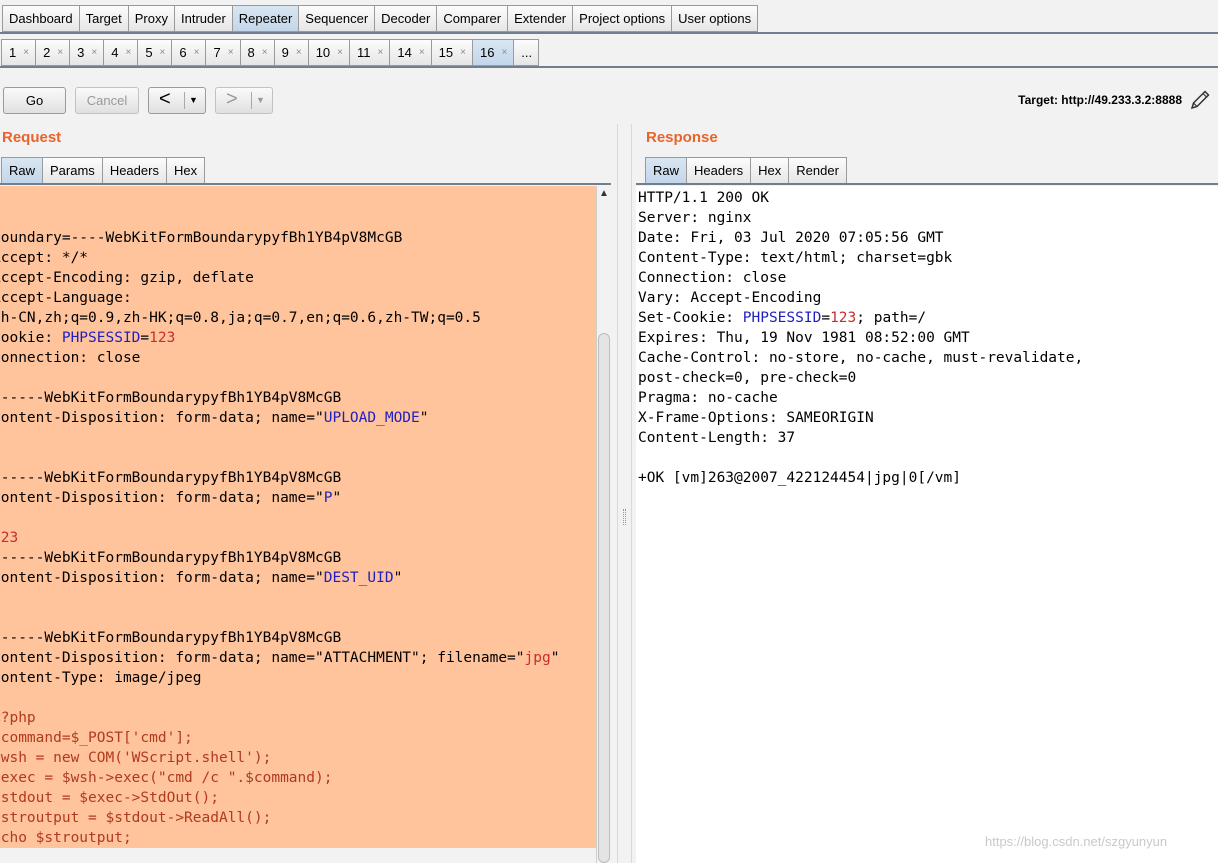 The image size is (1218, 863). I want to click on tab-repeater: Repeater, so click(265, 18).